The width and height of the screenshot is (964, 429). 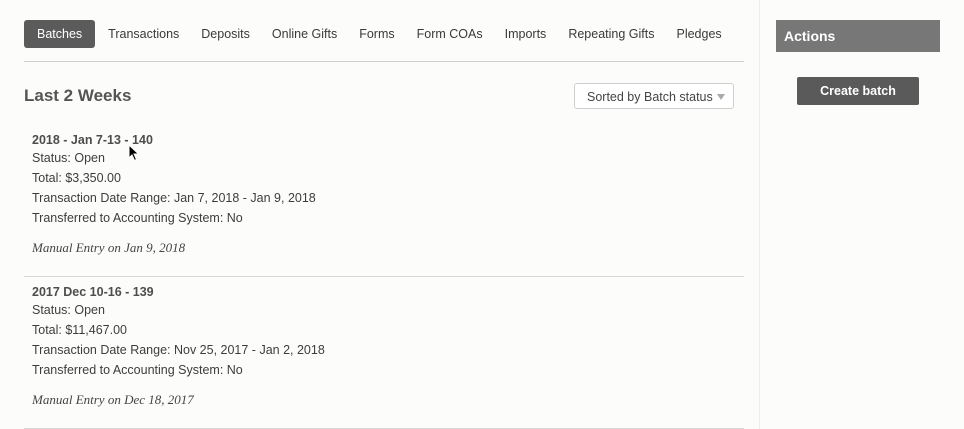 I want to click on tab-deposits: Deposits, so click(x=225, y=34).